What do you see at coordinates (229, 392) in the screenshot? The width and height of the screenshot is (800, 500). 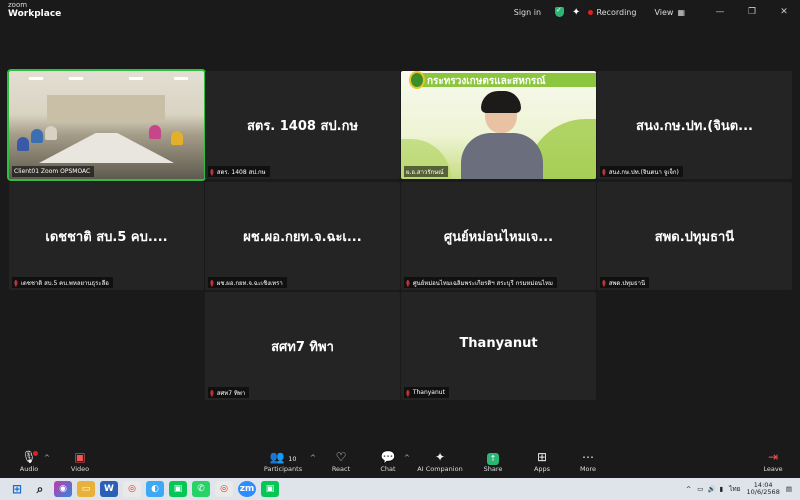 I see `participant-name-label: ǂ สศท7 ทิพา` at bounding box center [229, 392].